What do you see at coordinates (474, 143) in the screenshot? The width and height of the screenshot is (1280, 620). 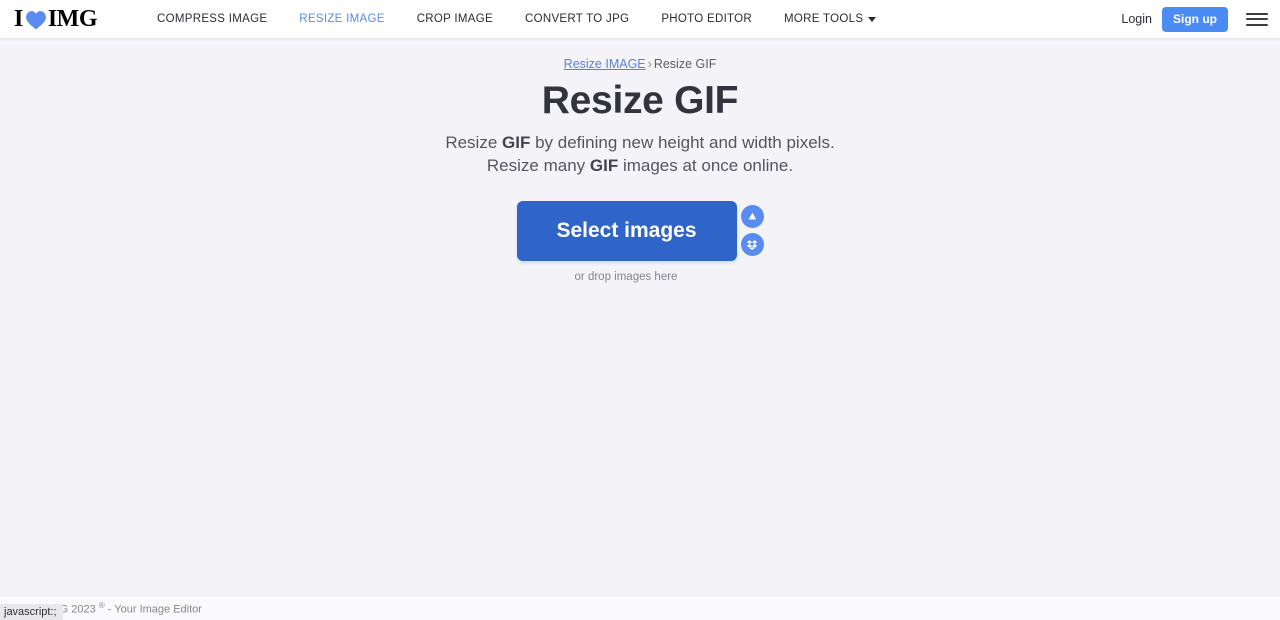 I see `subtitle-line-1-part-a: Resize` at bounding box center [474, 143].